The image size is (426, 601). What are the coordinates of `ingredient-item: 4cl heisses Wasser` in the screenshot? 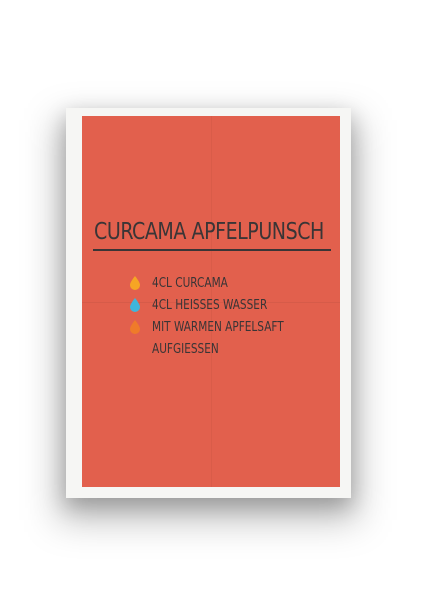 It's located at (230, 305).